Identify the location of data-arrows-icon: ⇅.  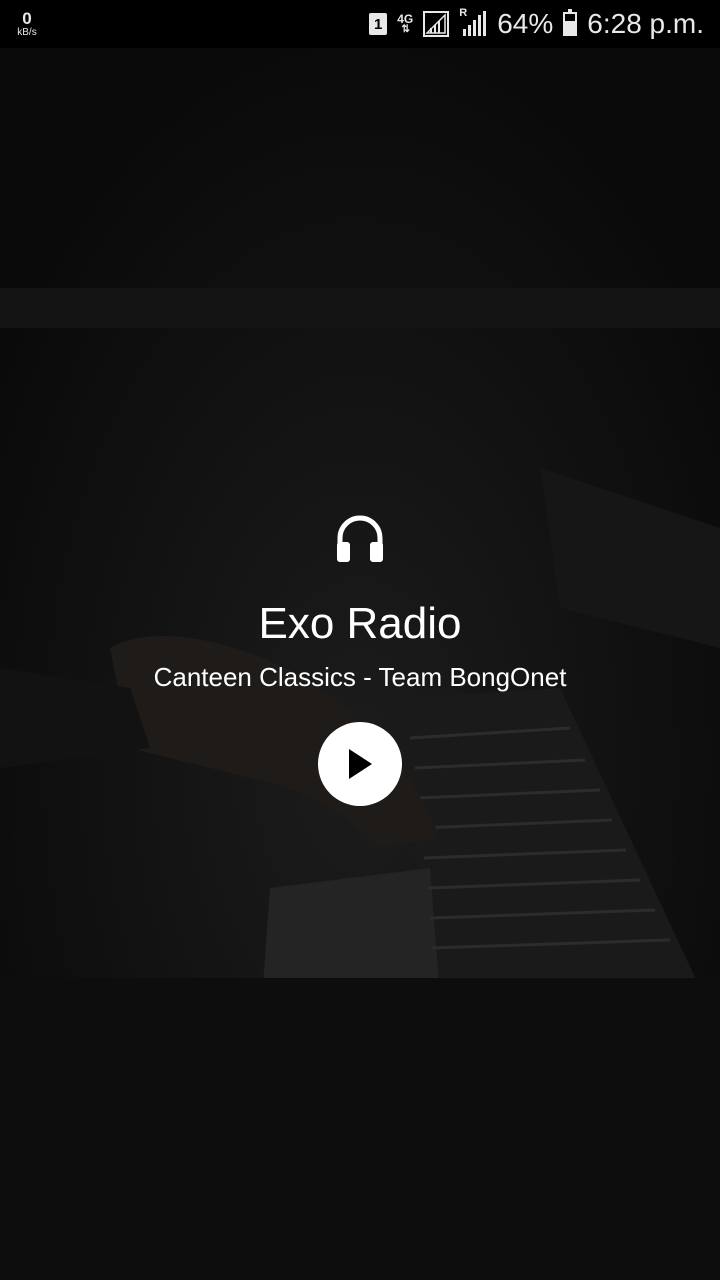
(405, 29).